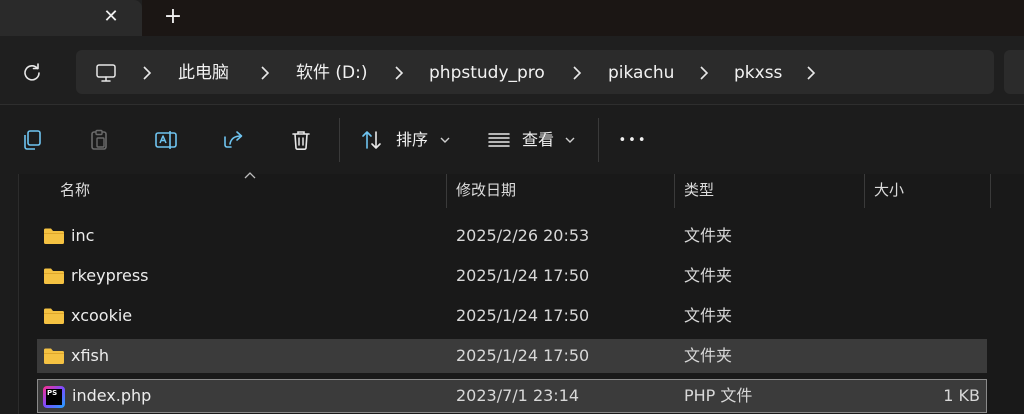  I want to click on file-name: xcookie, so click(102, 315).